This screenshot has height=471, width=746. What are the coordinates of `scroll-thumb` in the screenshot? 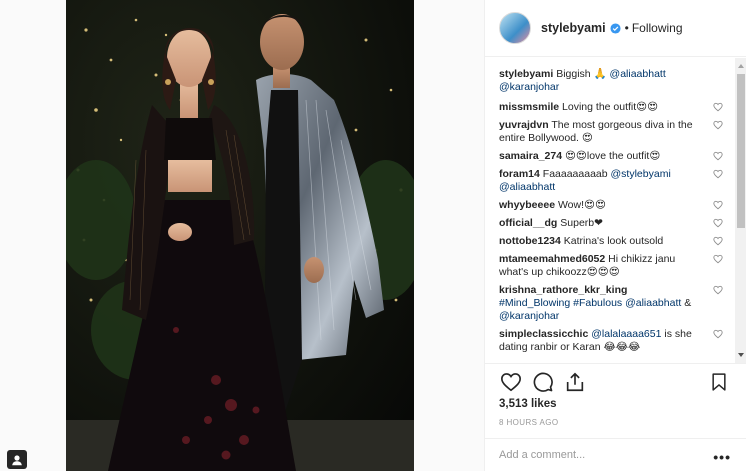 It's located at (741, 151).